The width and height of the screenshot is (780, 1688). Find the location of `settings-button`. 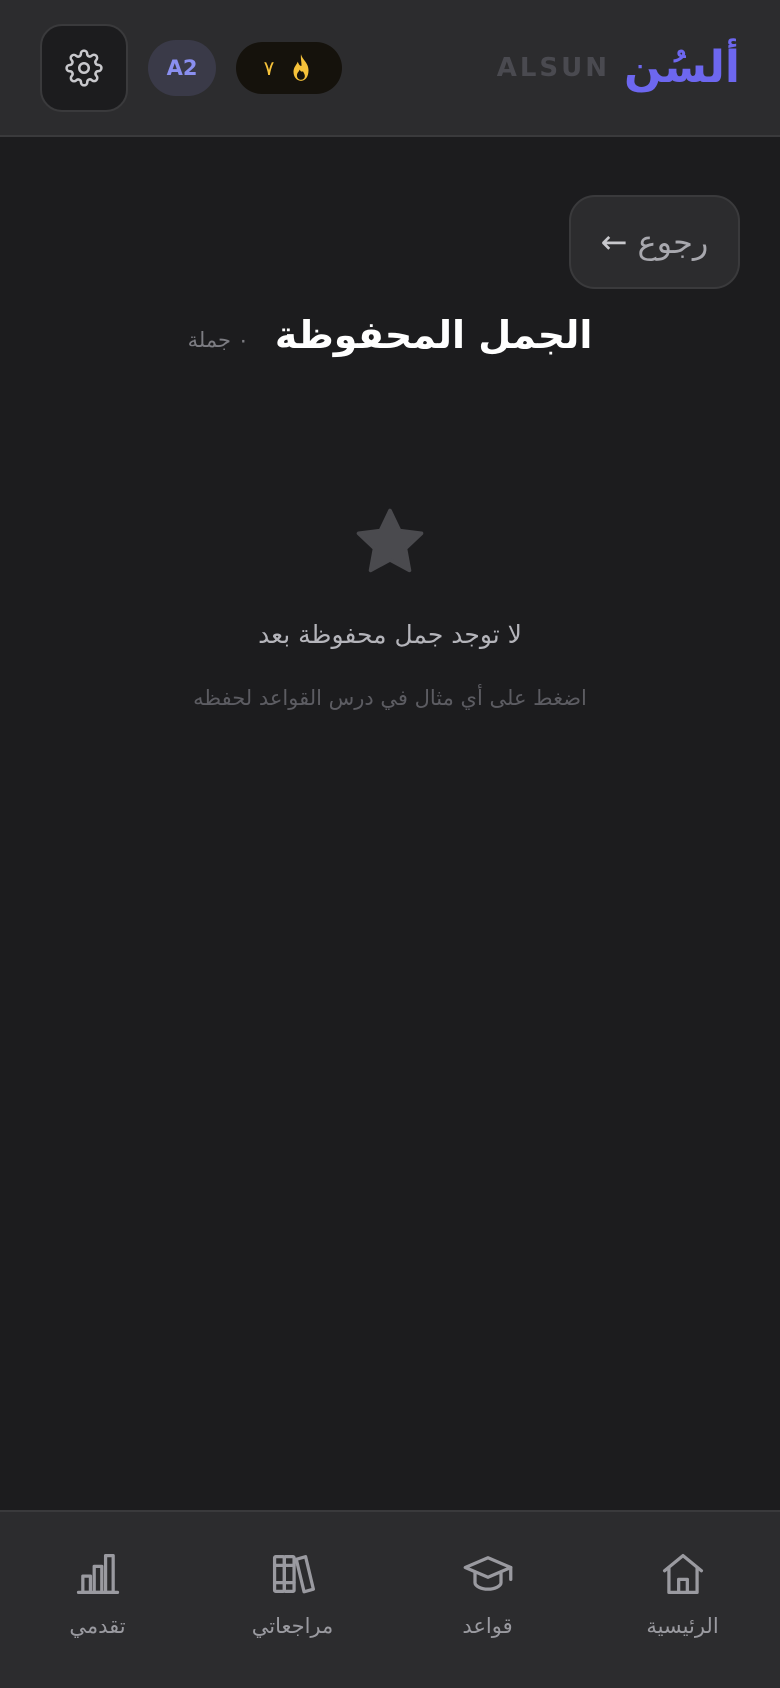

settings-button is located at coordinates (84, 68).